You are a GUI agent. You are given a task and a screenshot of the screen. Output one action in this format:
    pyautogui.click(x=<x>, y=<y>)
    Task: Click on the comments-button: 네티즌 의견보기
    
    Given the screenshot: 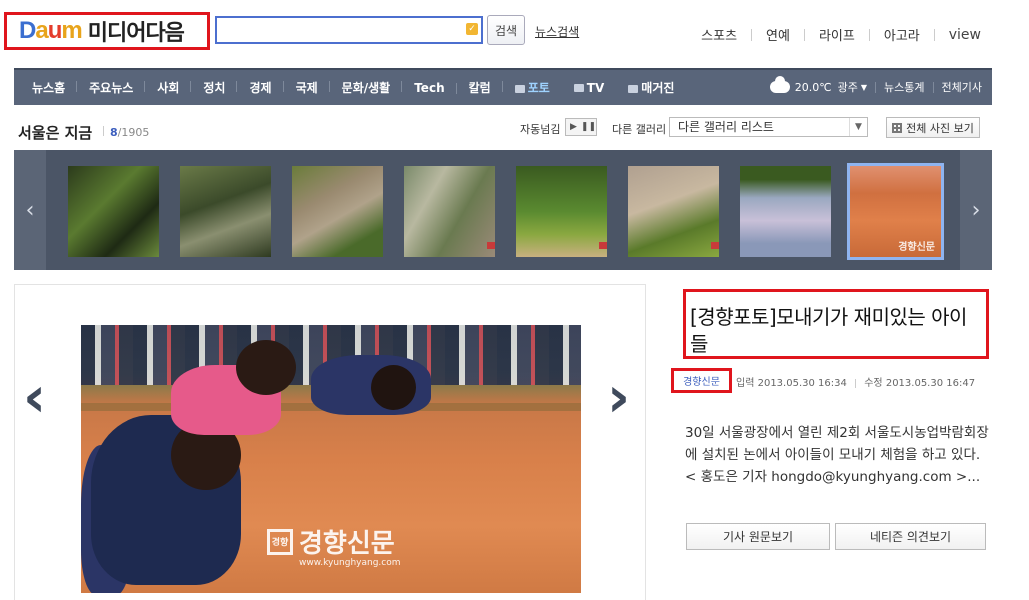 What is the action you would take?
    pyautogui.click(x=910, y=536)
    